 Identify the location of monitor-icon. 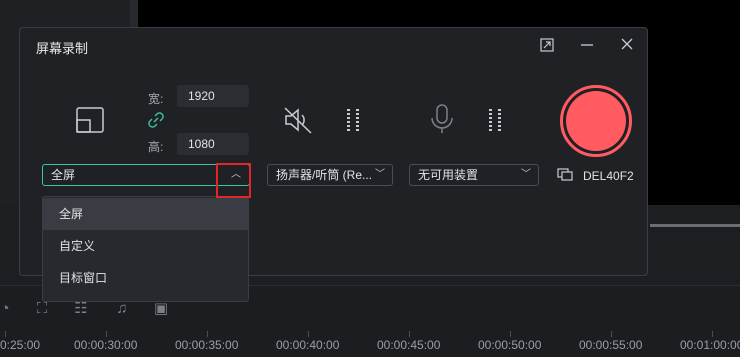
(565, 175).